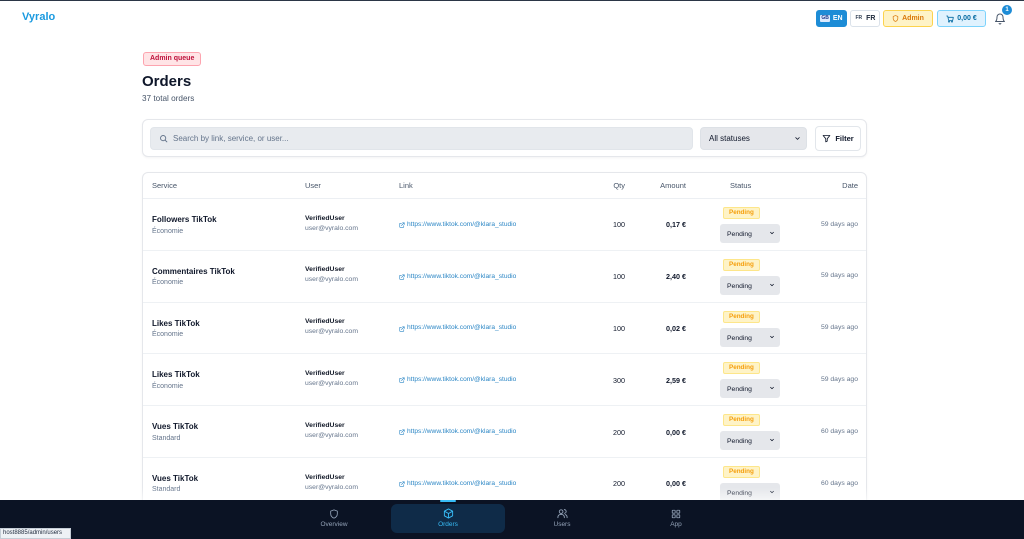 This screenshot has height=539, width=1024. Describe the element at coordinates (172, 59) in the screenshot. I see `admin-queue-badge: Admin queue` at that location.